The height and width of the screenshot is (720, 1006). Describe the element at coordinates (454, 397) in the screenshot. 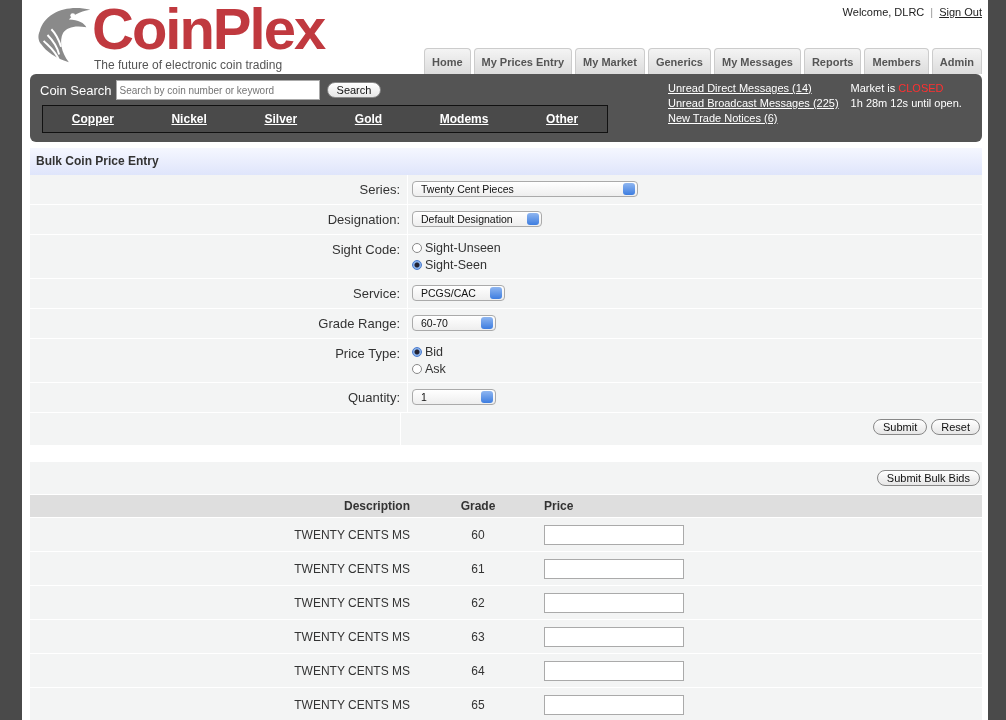

I see `dropdown: 1` at that location.